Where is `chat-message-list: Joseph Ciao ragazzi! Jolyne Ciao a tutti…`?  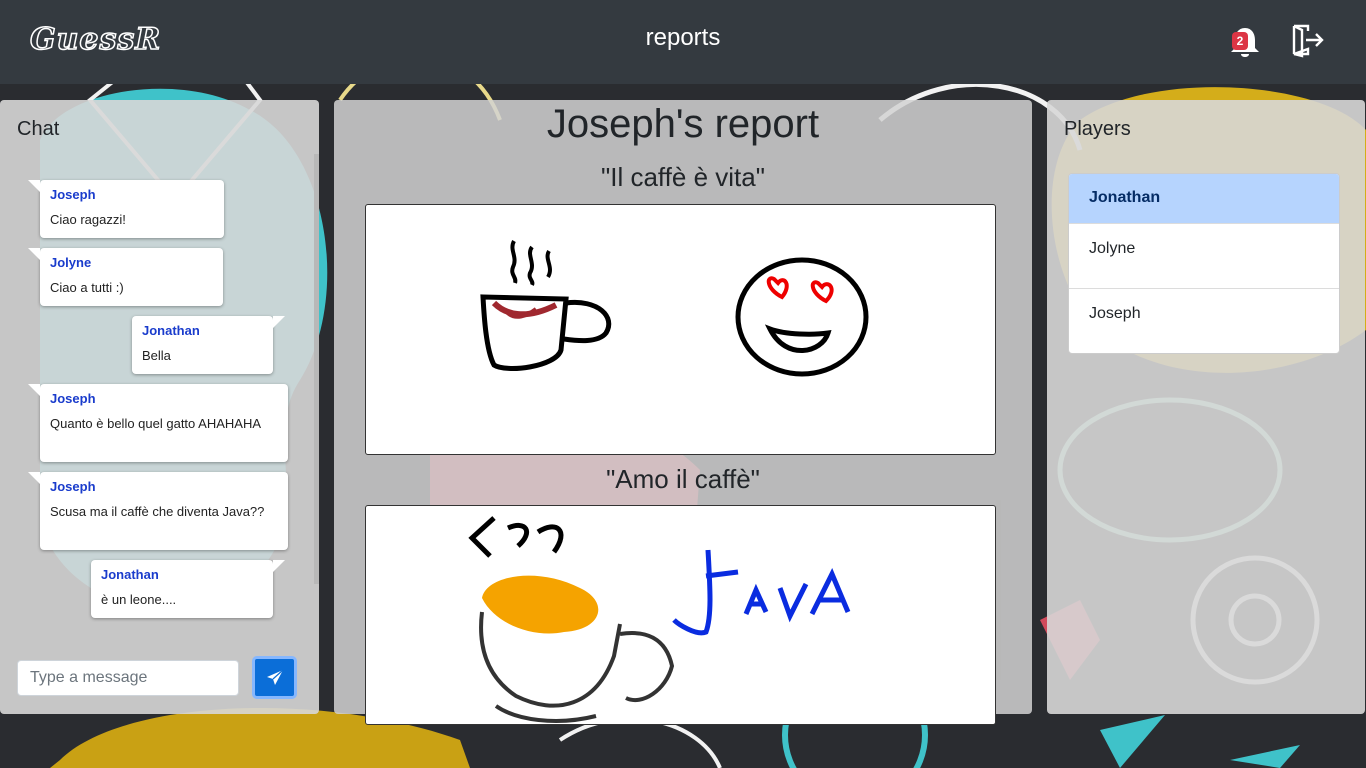 chat-message-list: Joseph Ciao ragazzi! Jolyne Ciao a tutti… is located at coordinates (160, 429).